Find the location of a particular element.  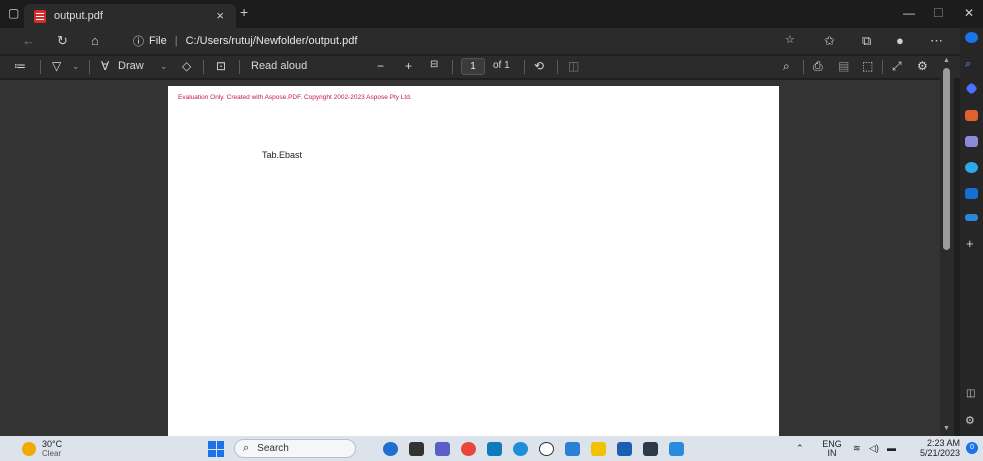

language-indicator: ENG IN is located at coordinates (832, 449).